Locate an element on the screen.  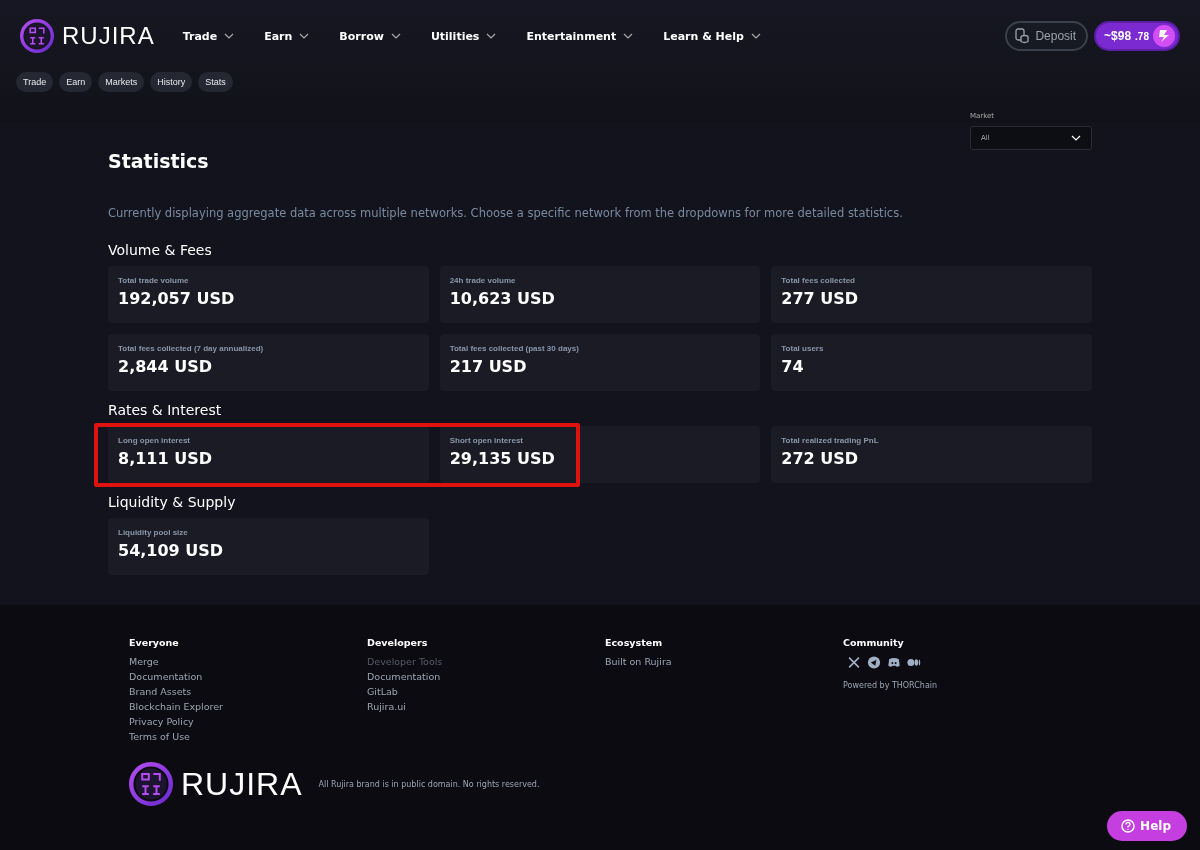
stat-label: Total users is located at coordinates (803, 348).